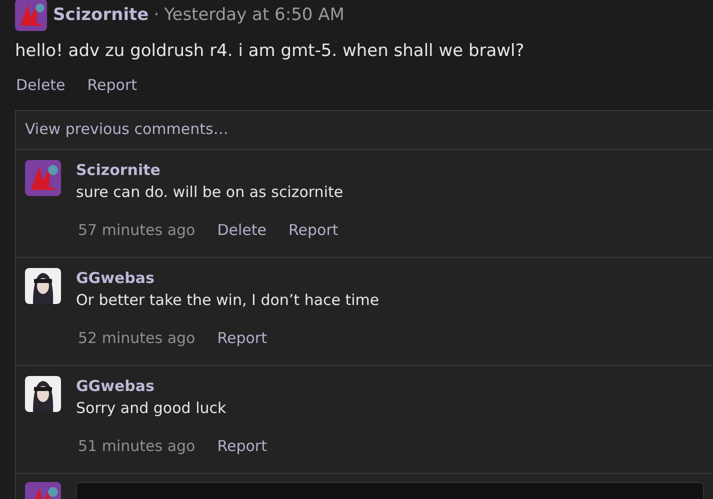  Describe the element at coordinates (137, 446) in the screenshot. I see `comment-time: 51 minutes ago` at that location.